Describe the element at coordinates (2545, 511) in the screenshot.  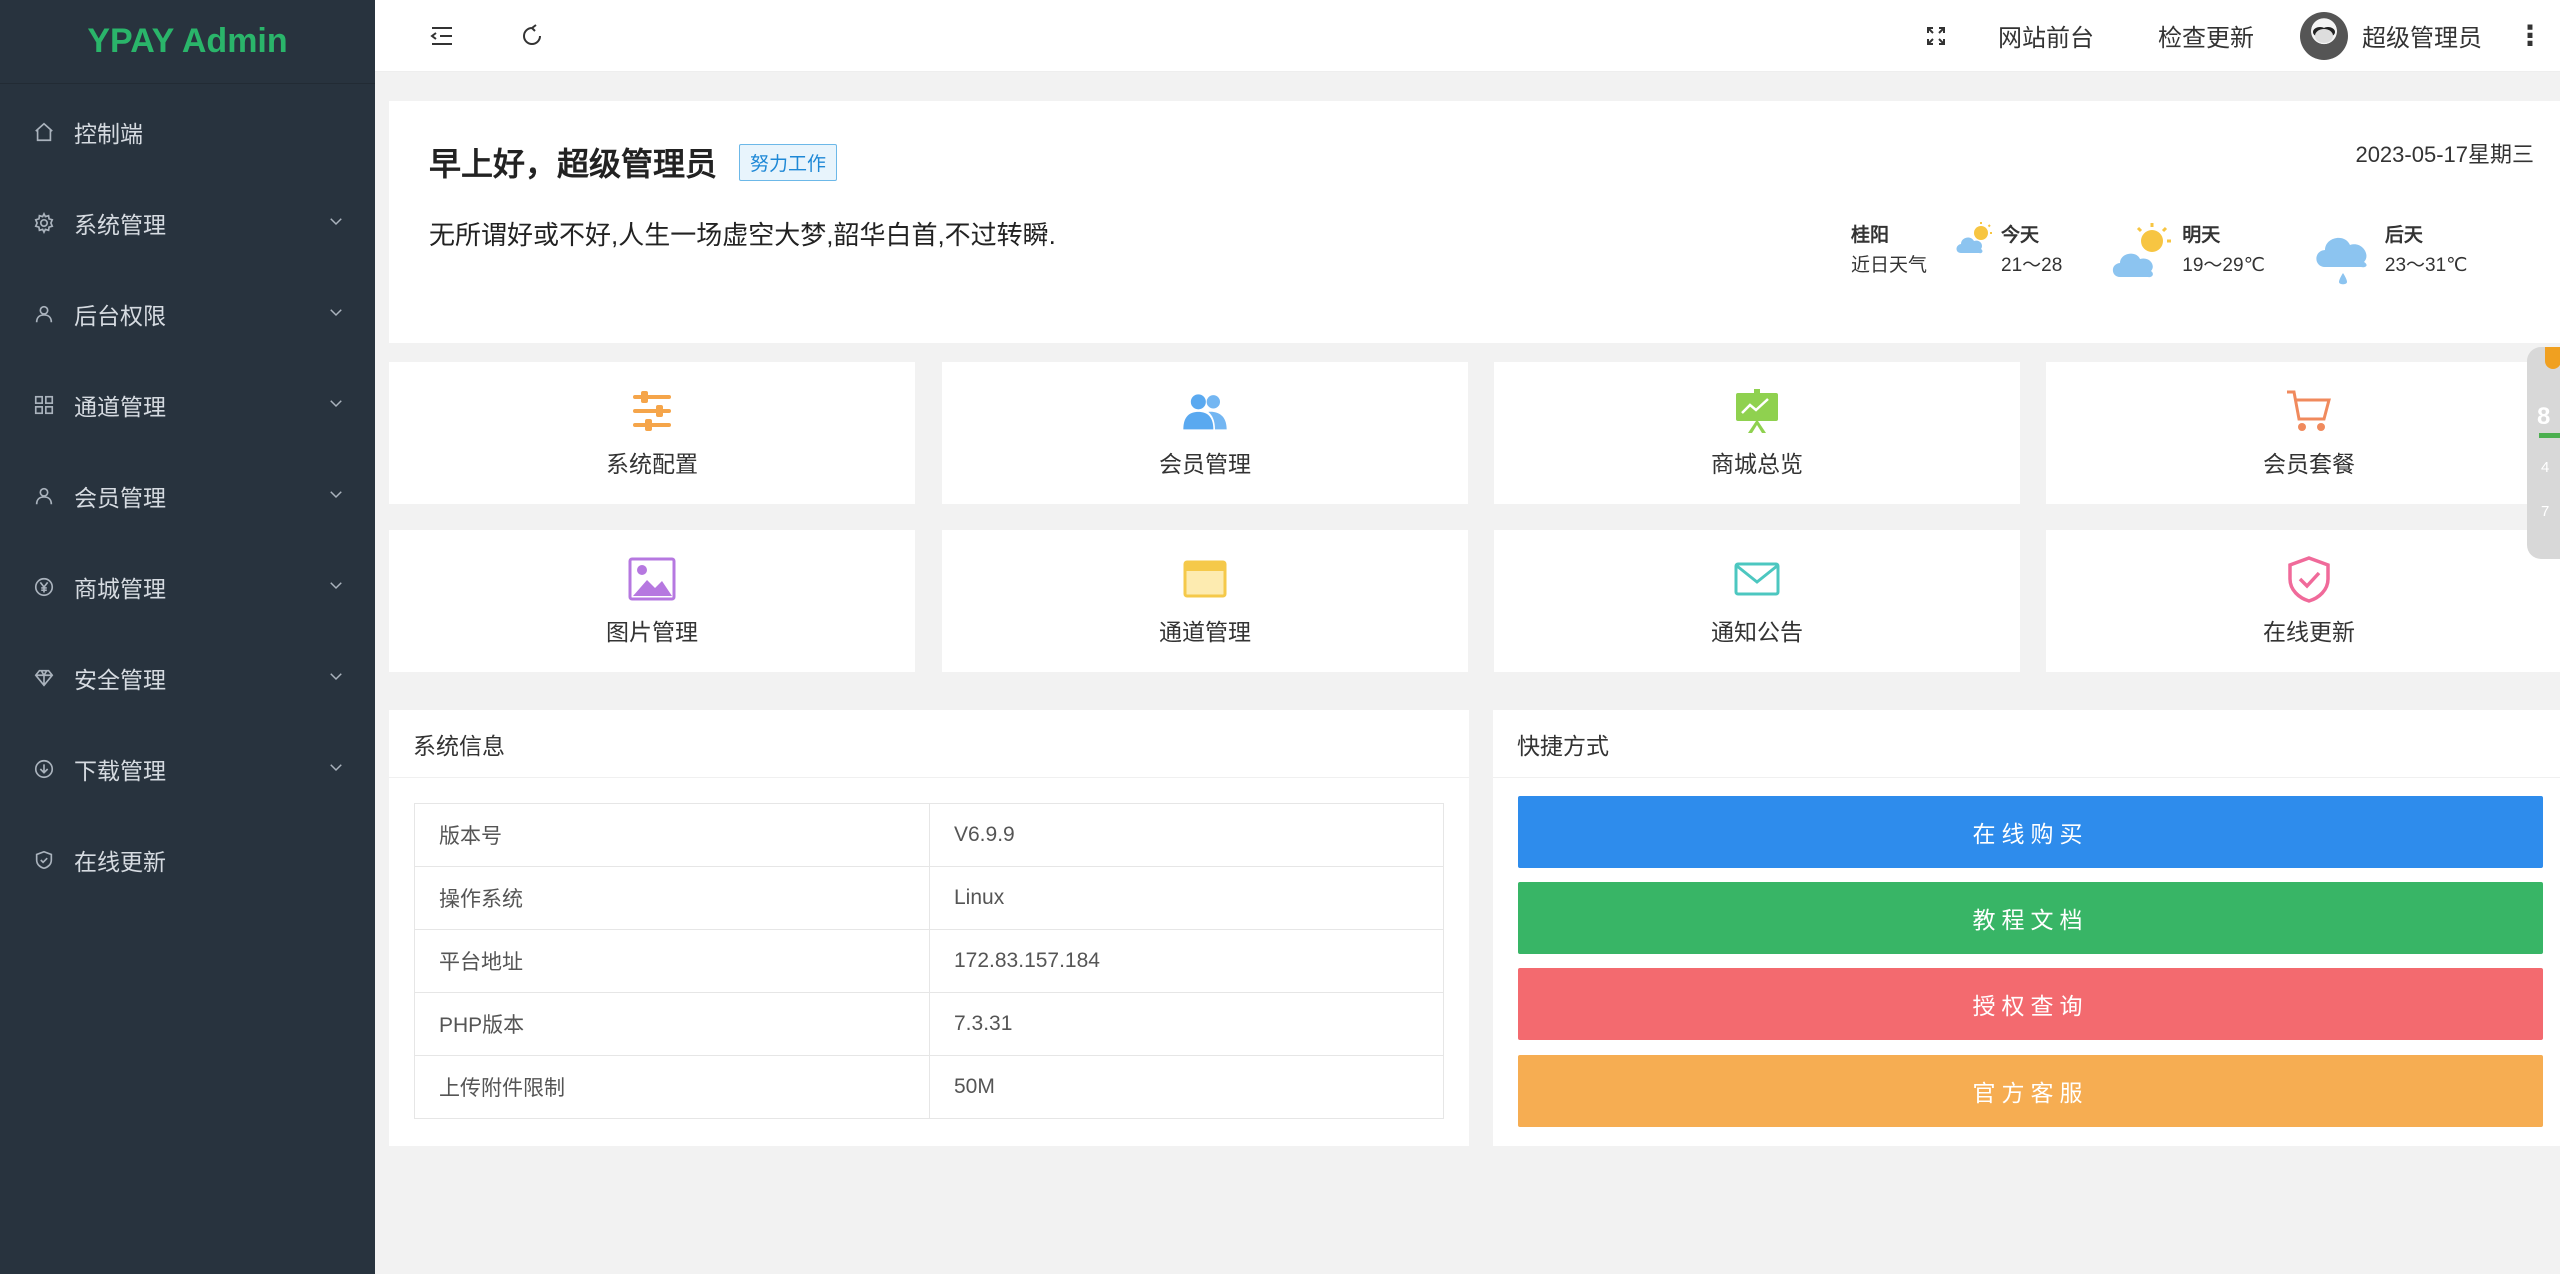
I see `widget-line: 7` at that location.